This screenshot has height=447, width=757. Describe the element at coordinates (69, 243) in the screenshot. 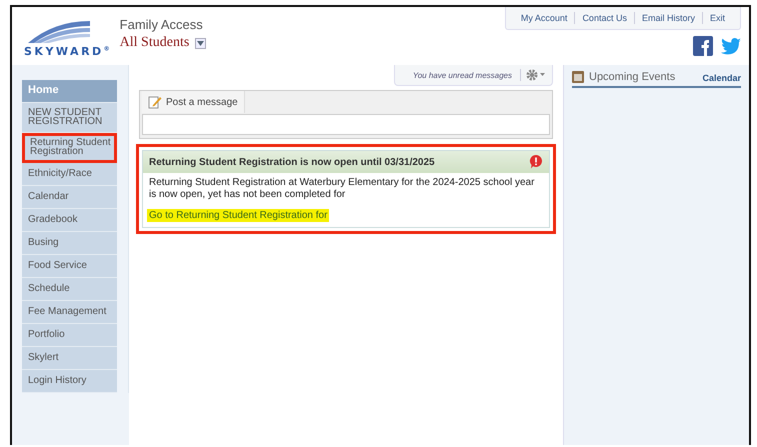

I see `sidebar-item: Busing` at that location.